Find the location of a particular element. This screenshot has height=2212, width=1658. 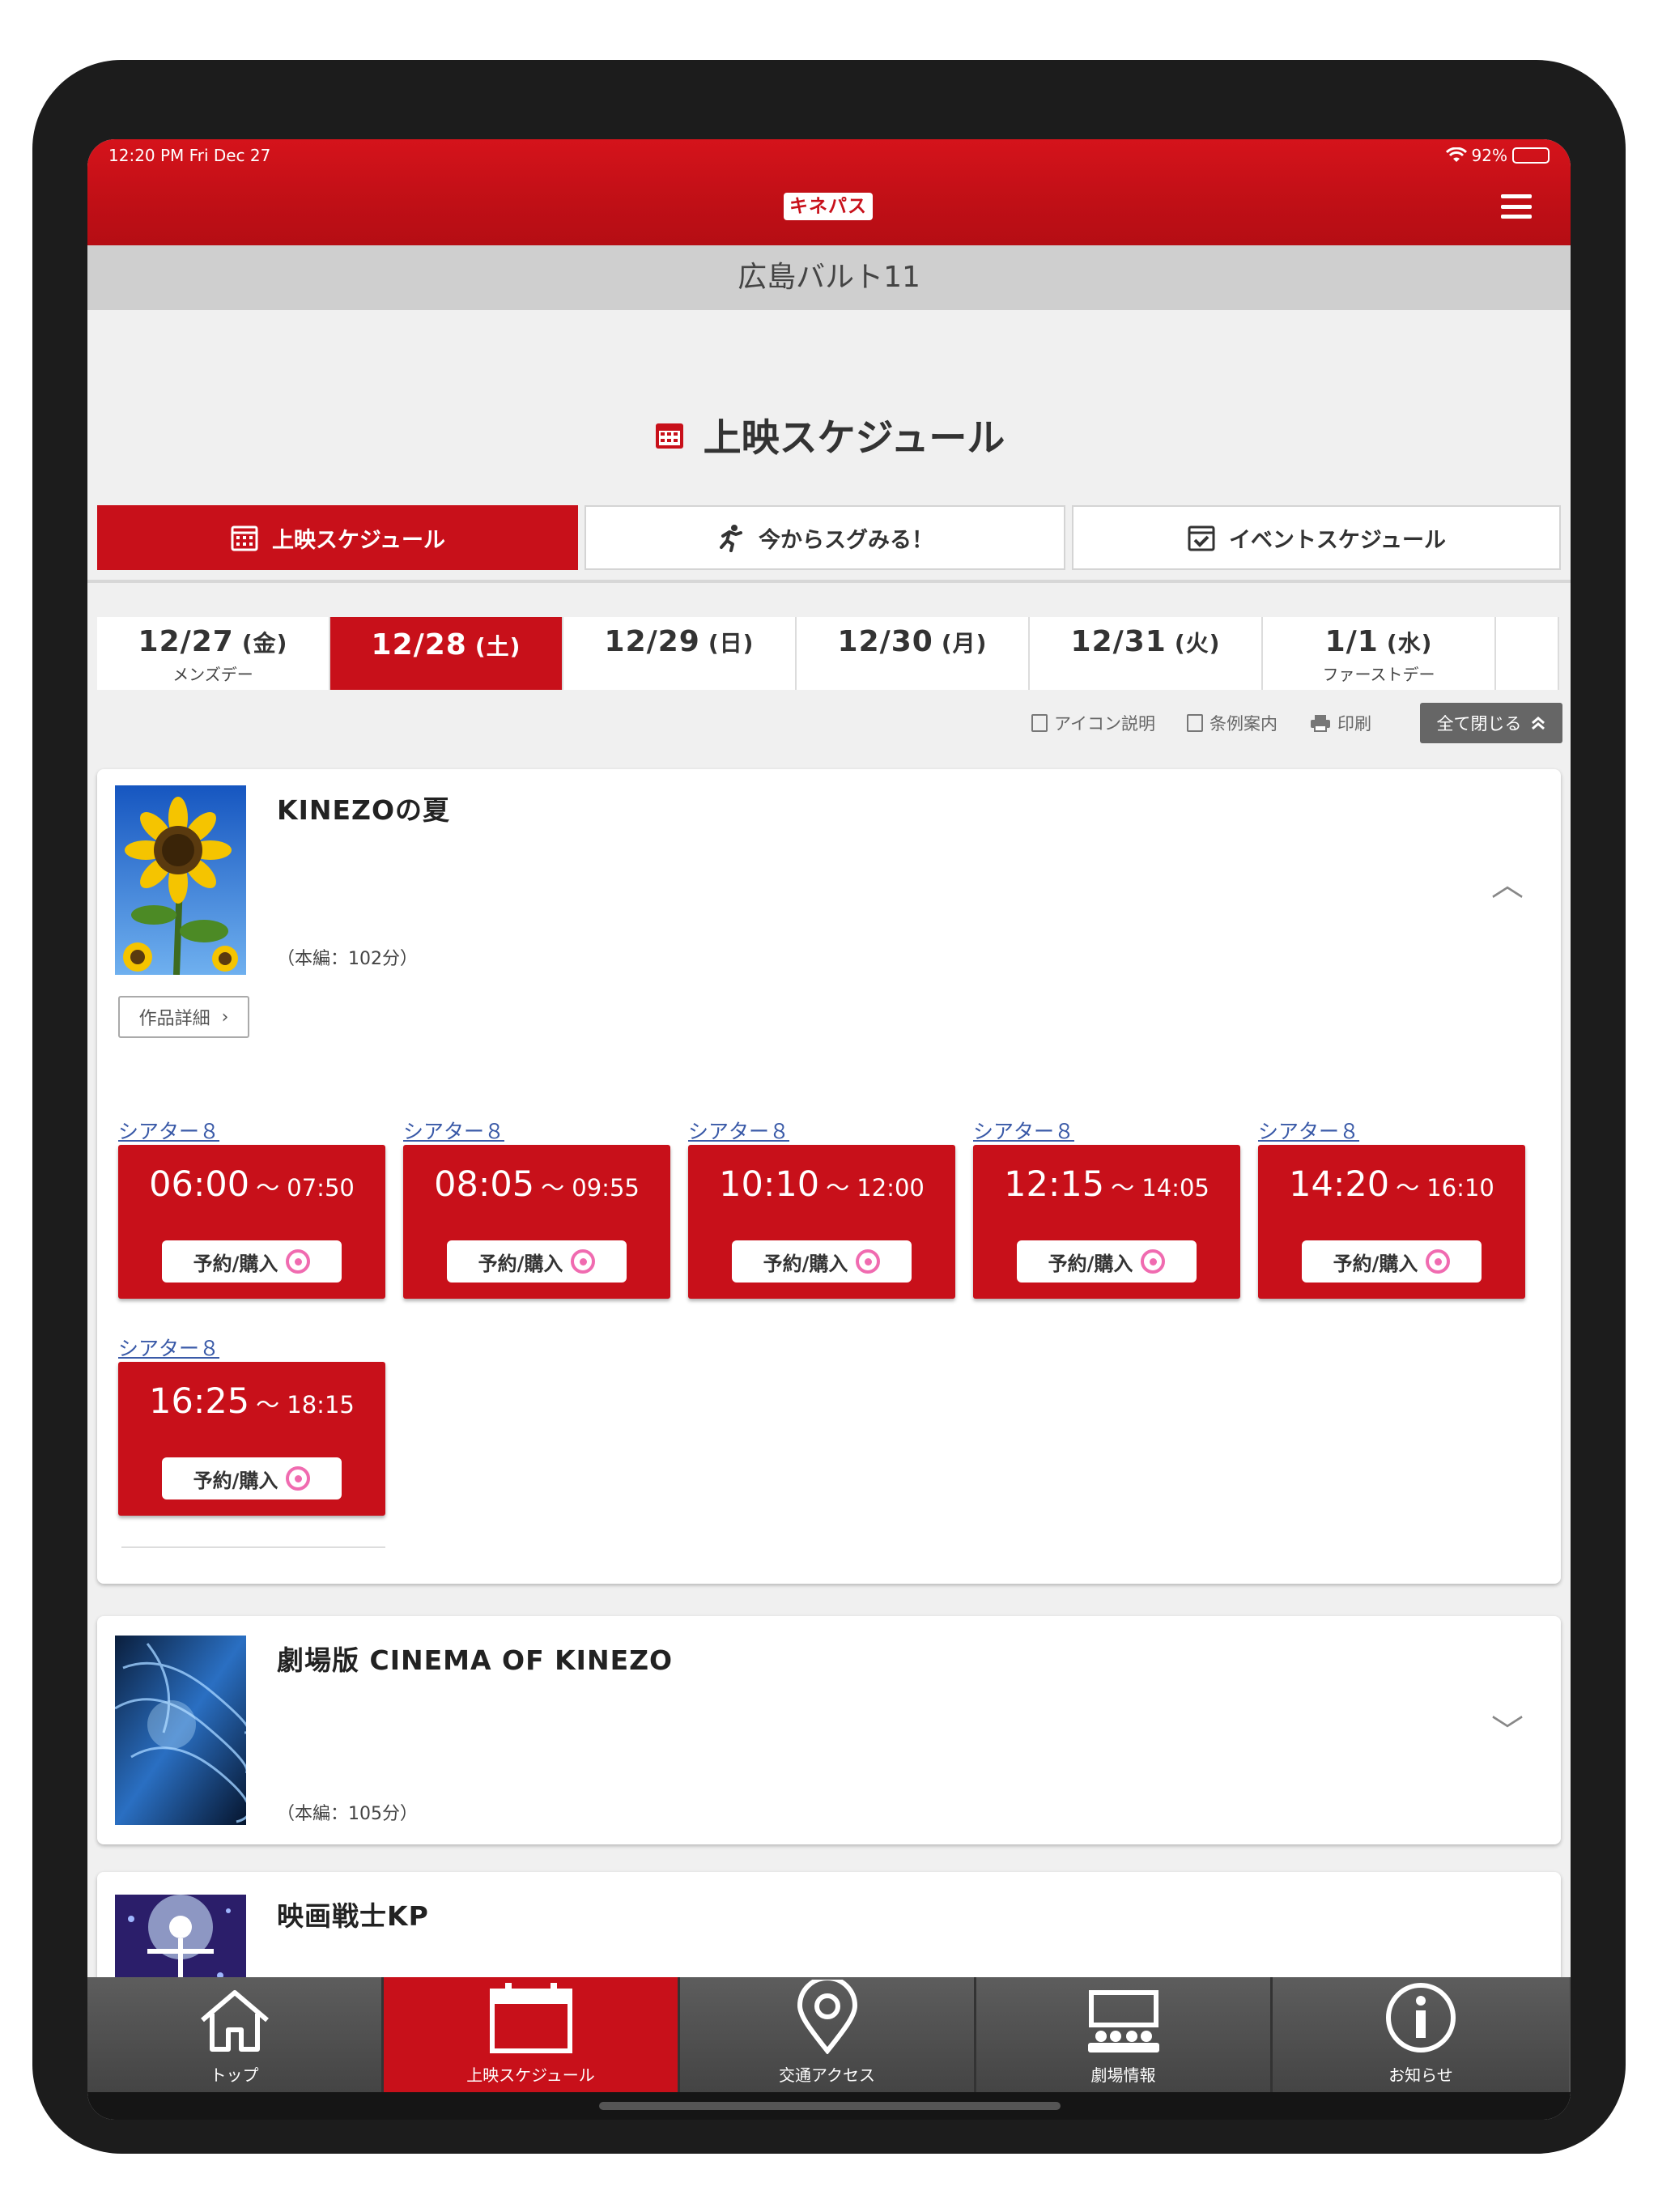

tab-news: お知らせ is located at coordinates (1421, 2034).